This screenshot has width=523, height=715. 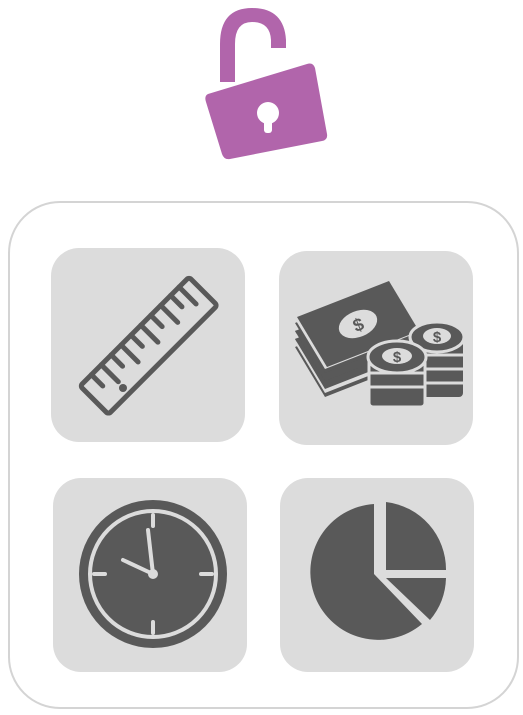 I want to click on pie-chart-tile, so click(x=377, y=575).